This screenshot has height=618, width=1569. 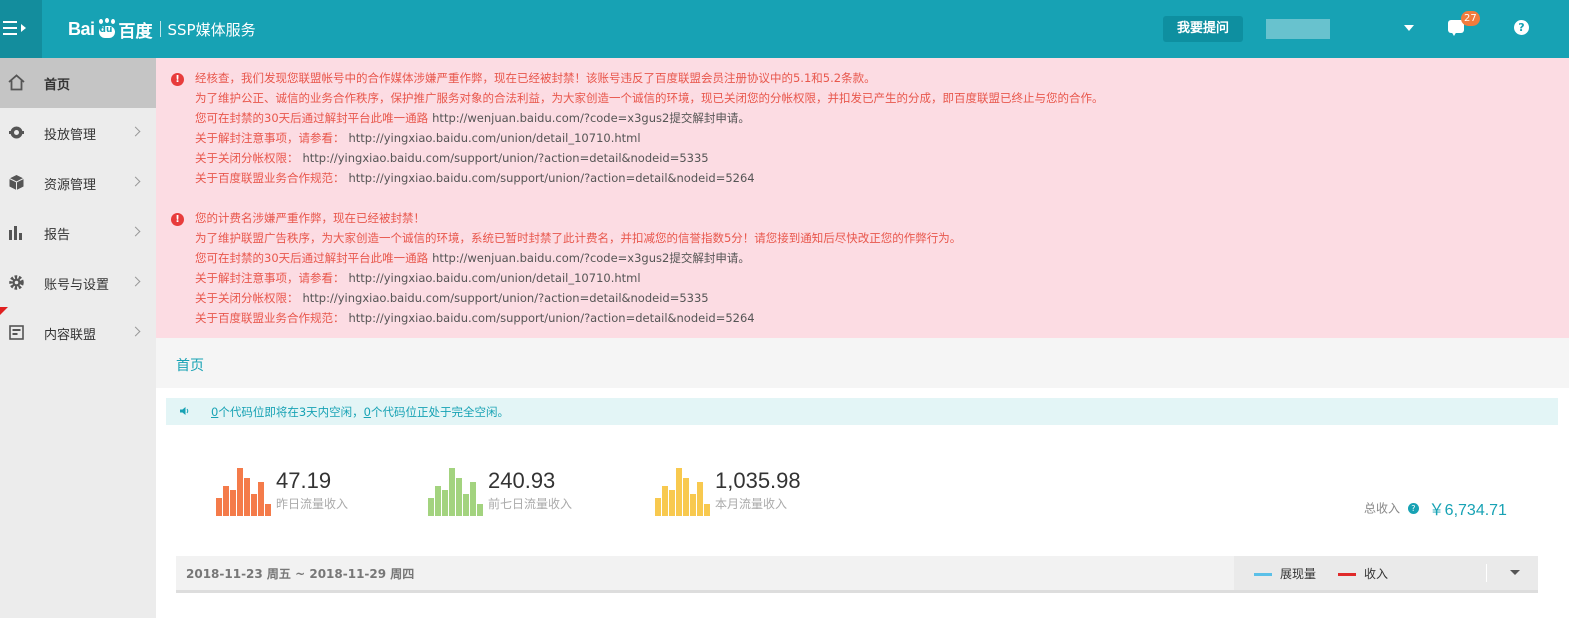 I want to click on paw-icon: du, so click(x=107, y=28).